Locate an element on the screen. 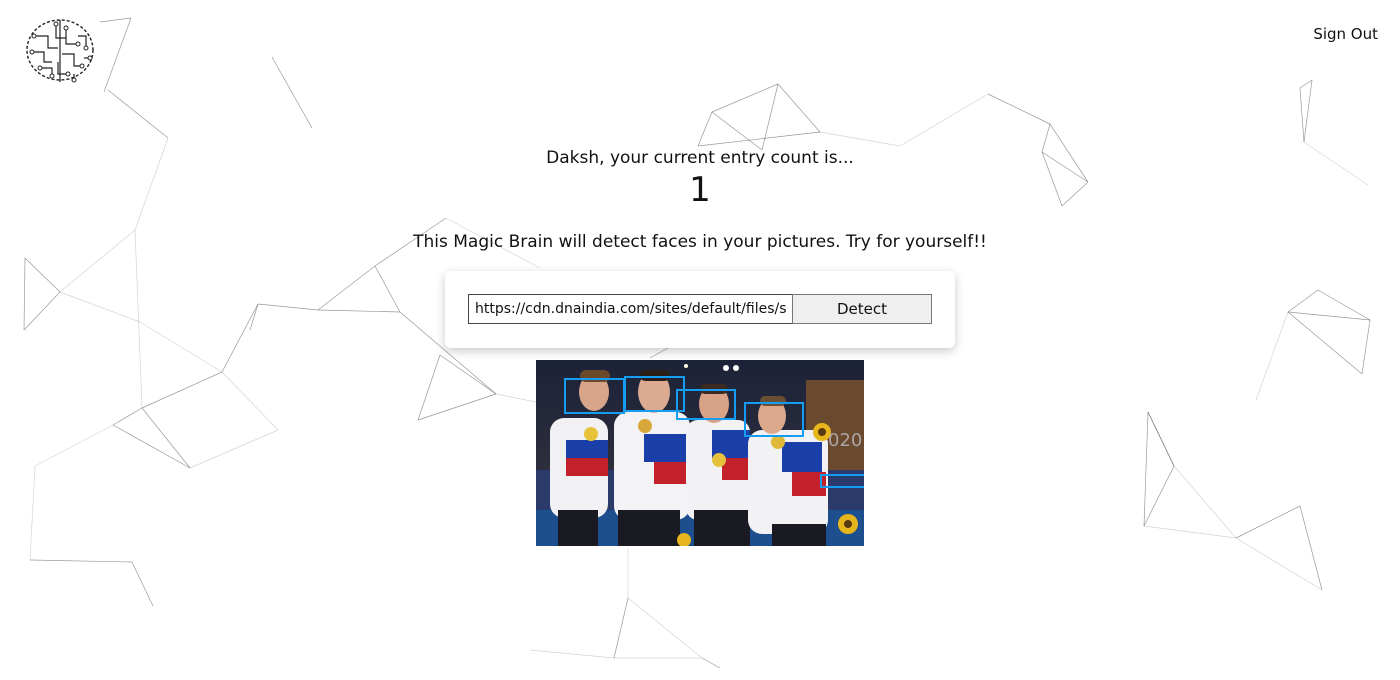  svg-text: 020 is located at coordinates (845, 440).